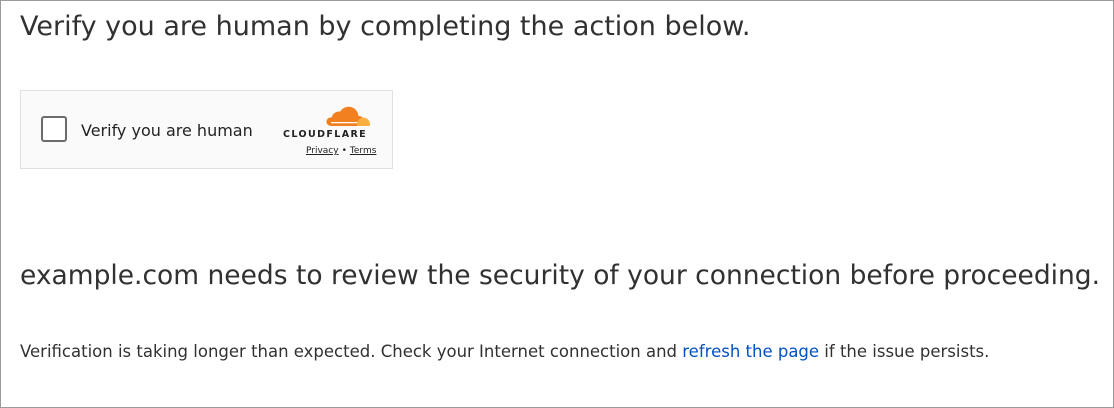 The height and width of the screenshot is (408, 1114). I want to click on refresh-page-link: refresh the page, so click(750, 351).